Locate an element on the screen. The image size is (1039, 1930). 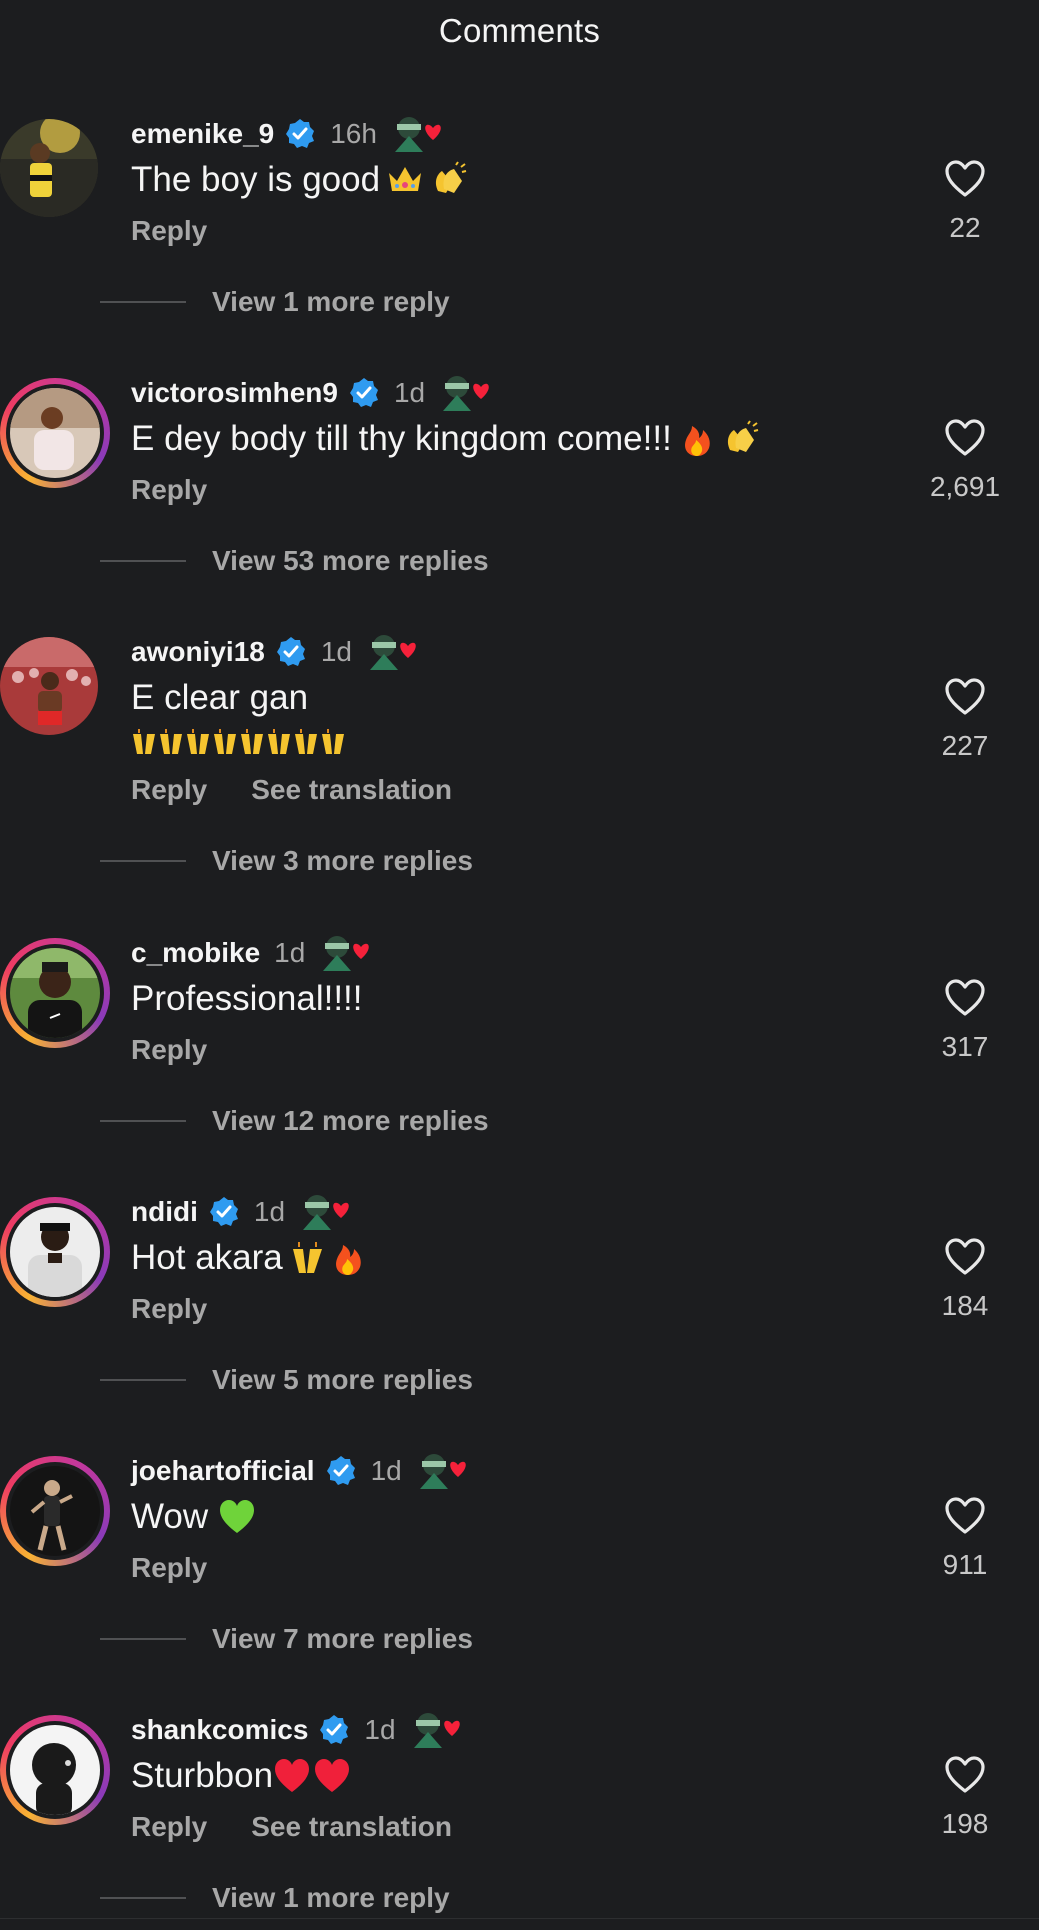
comment-text-content: Hot akara is located at coordinates (207, 1257).